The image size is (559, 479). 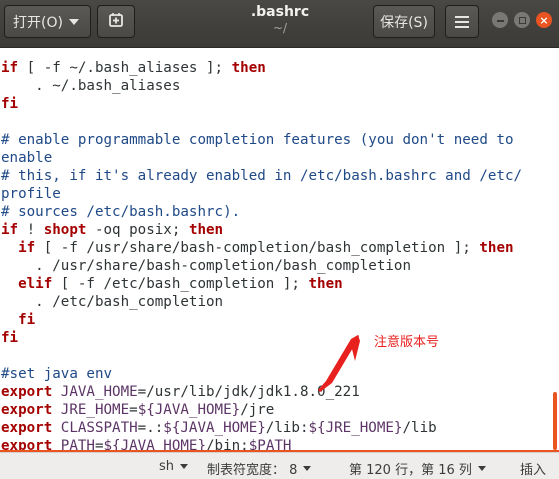 I want to click on open-button: 打开(O), so click(x=47, y=21).